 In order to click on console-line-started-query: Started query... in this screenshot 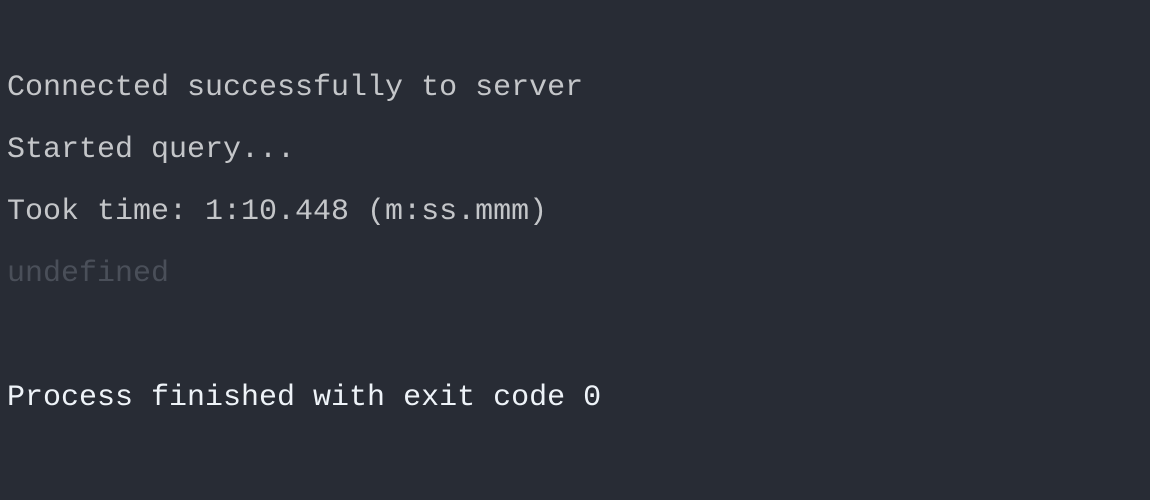, I will do `click(151, 150)`.